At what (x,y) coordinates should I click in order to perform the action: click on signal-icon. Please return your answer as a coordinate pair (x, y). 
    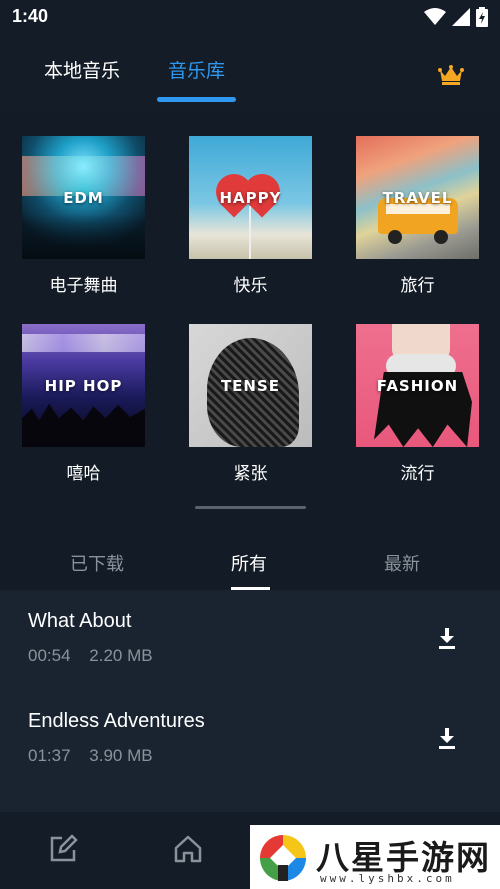
    Looking at the image, I should click on (461, 17).